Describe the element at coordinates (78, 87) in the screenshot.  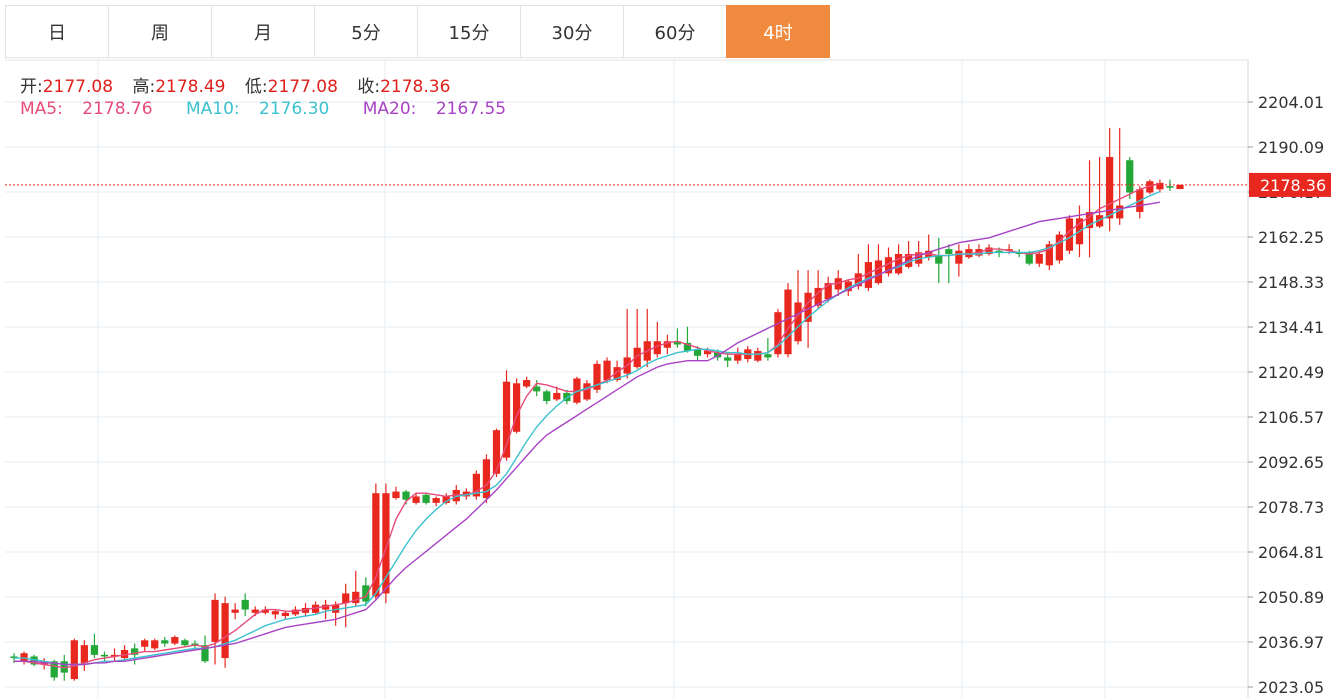
I see `open-value: 2177.08` at that location.